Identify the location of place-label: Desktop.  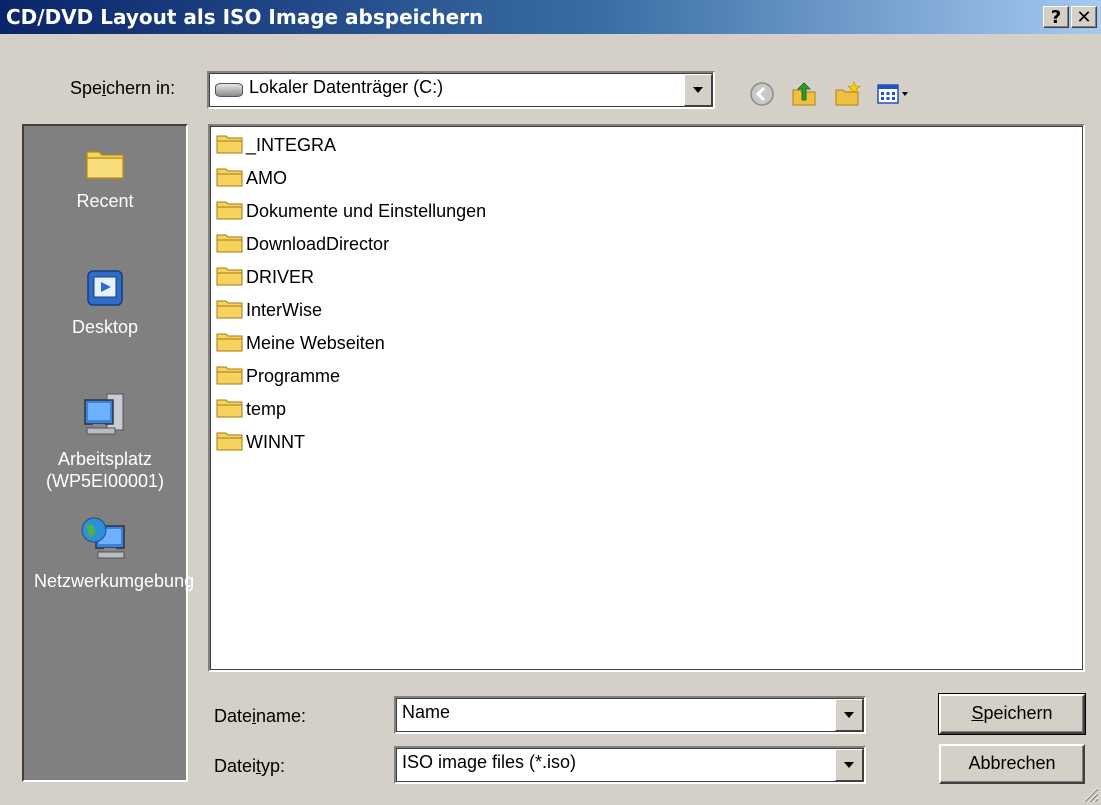
(105, 327).